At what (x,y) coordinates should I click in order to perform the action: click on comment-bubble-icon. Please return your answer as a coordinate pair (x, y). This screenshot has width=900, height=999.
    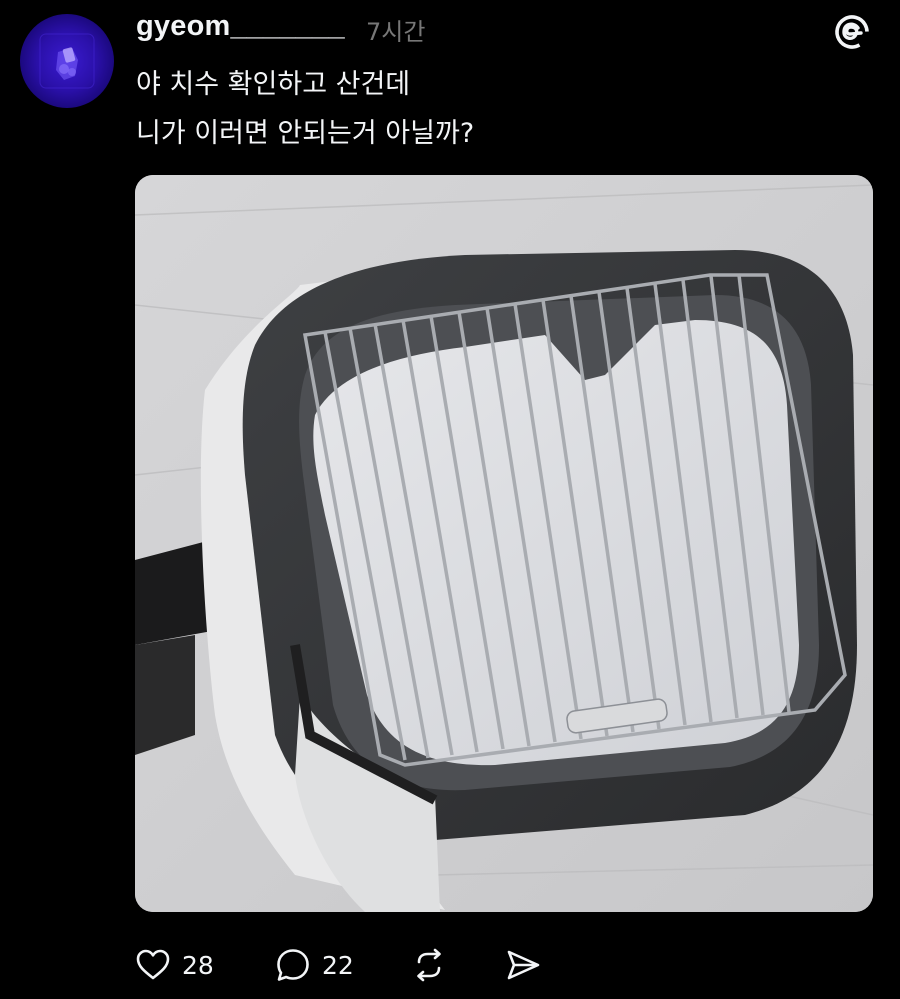
    Looking at the image, I should click on (293, 965).